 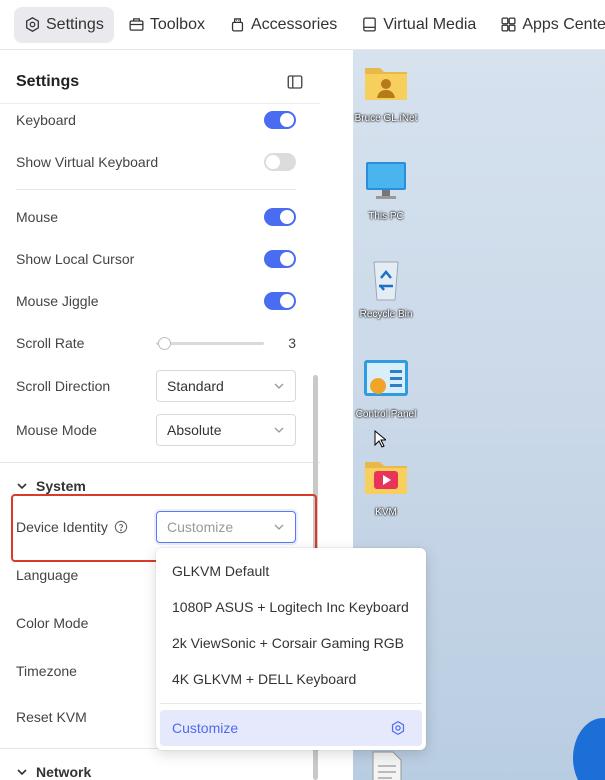 I want to click on color-mode-label: Color Mode, so click(x=52, y=623).